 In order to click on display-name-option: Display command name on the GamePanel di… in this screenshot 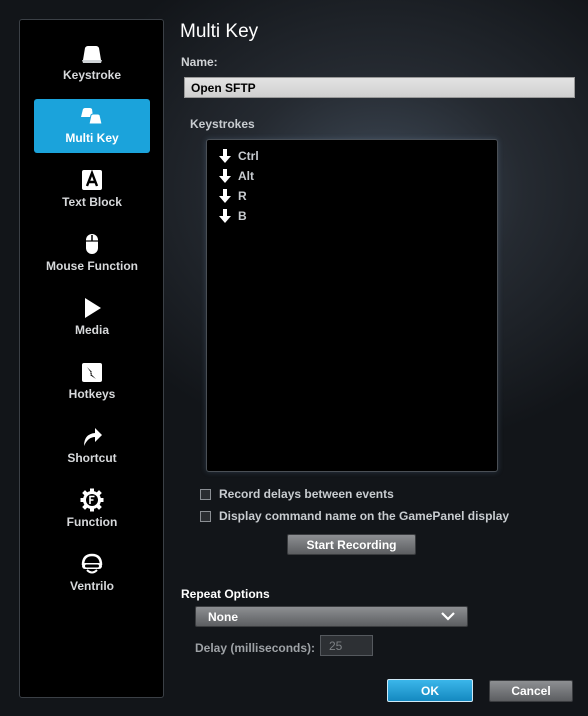, I will do `click(354, 516)`.